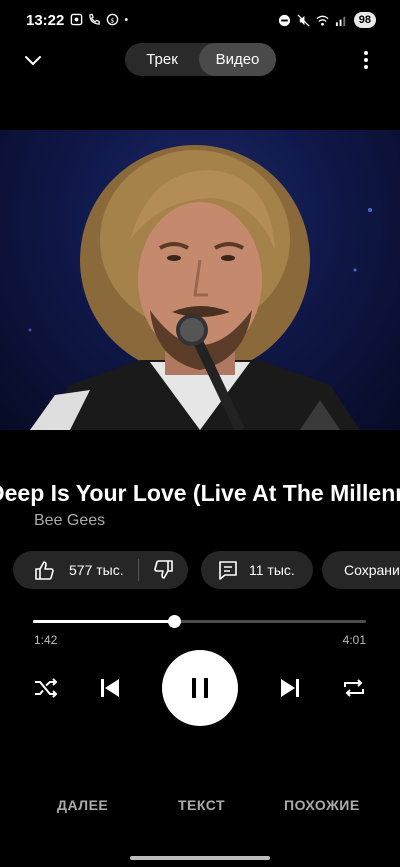  What do you see at coordinates (201, 805) in the screenshot?
I see `tab-lyrics: ТЕКСТ` at bounding box center [201, 805].